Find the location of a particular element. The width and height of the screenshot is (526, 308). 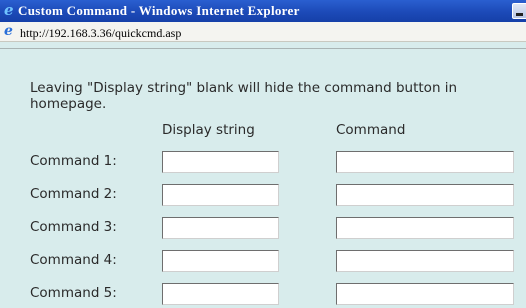

command-5-command-input is located at coordinates (425, 294).